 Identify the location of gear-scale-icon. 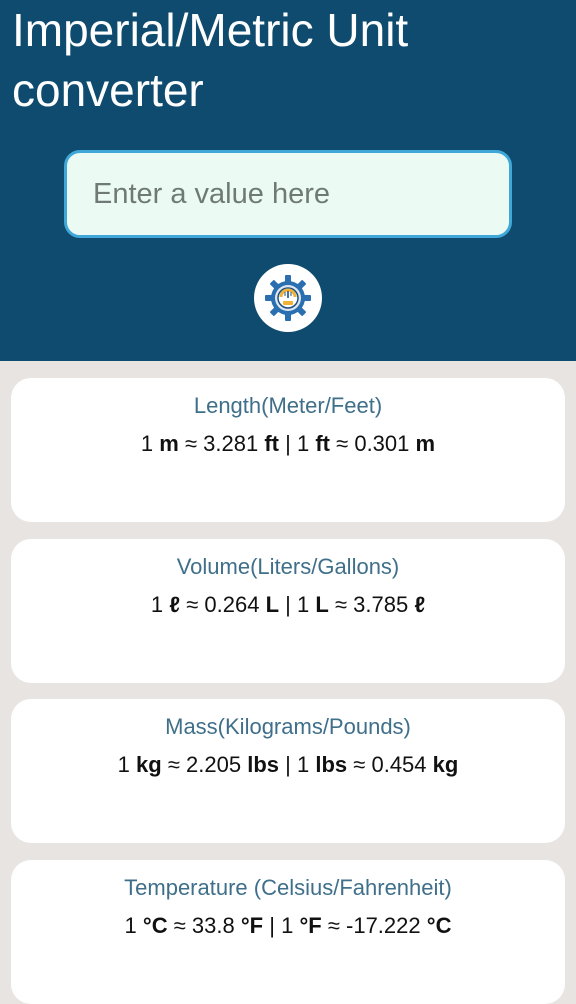
(288, 298).